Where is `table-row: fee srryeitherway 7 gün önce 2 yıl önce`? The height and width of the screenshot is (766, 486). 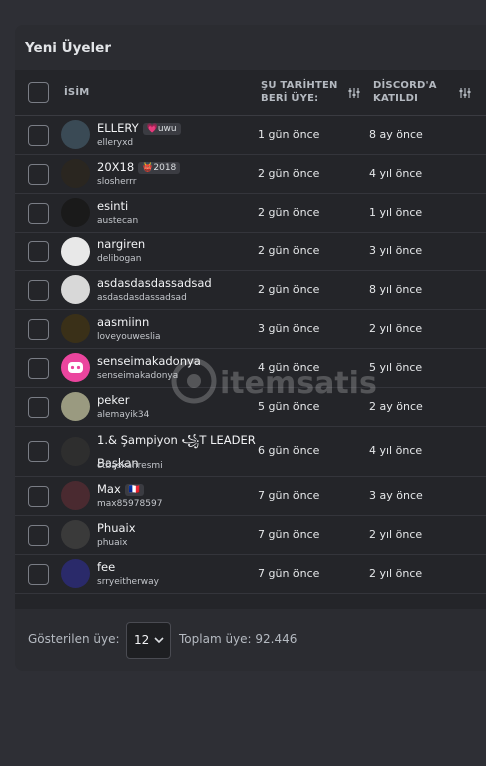 table-row: fee srryeitherway 7 gün önce 2 yıl önce is located at coordinates (250, 574).